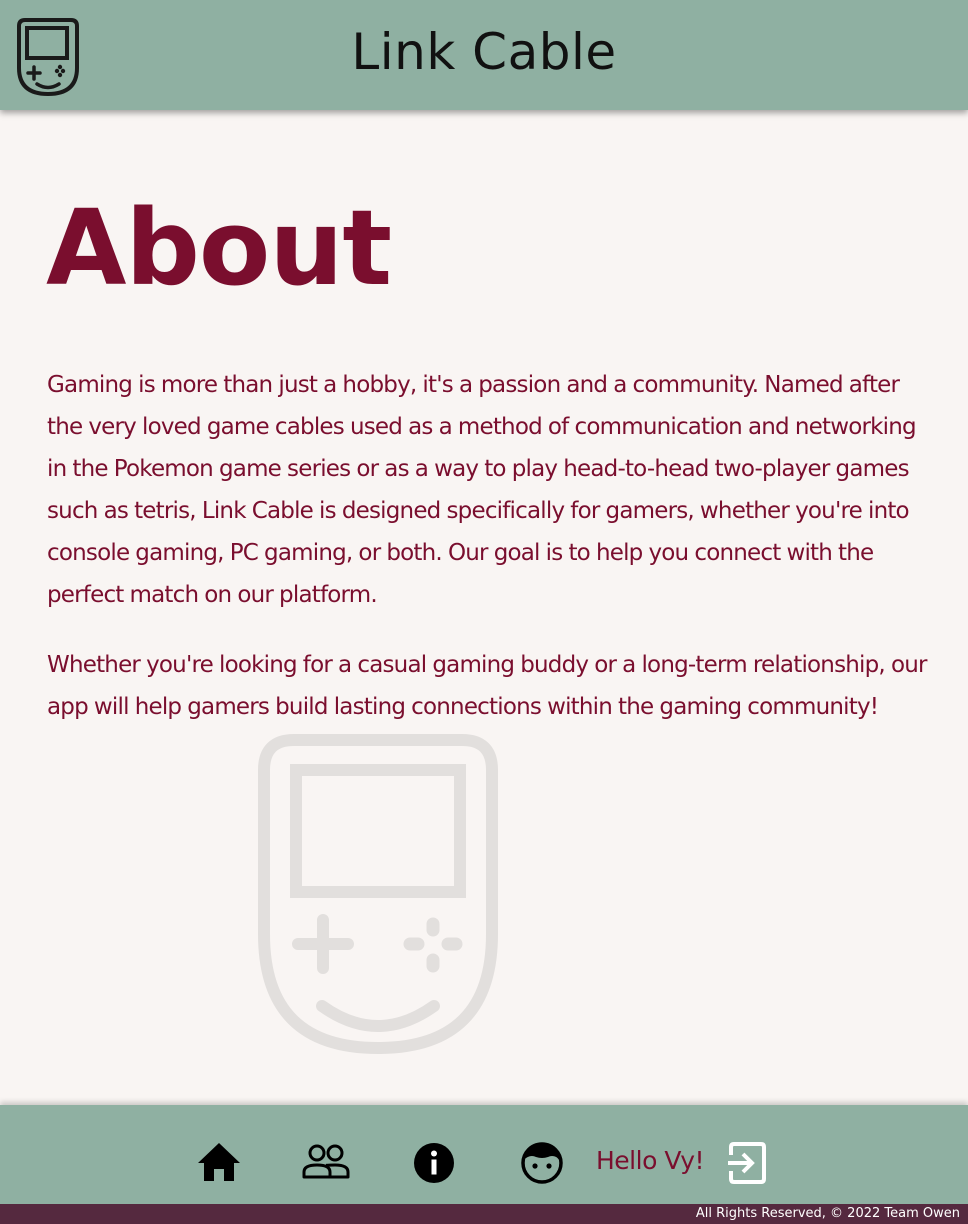 The height and width of the screenshot is (1224, 968). What do you see at coordinates (827, 1213) in the screenshot?
I see `copyright-text: All Rights Reserved, © 2022 Team Owen` at bounding box center [827, 1213].